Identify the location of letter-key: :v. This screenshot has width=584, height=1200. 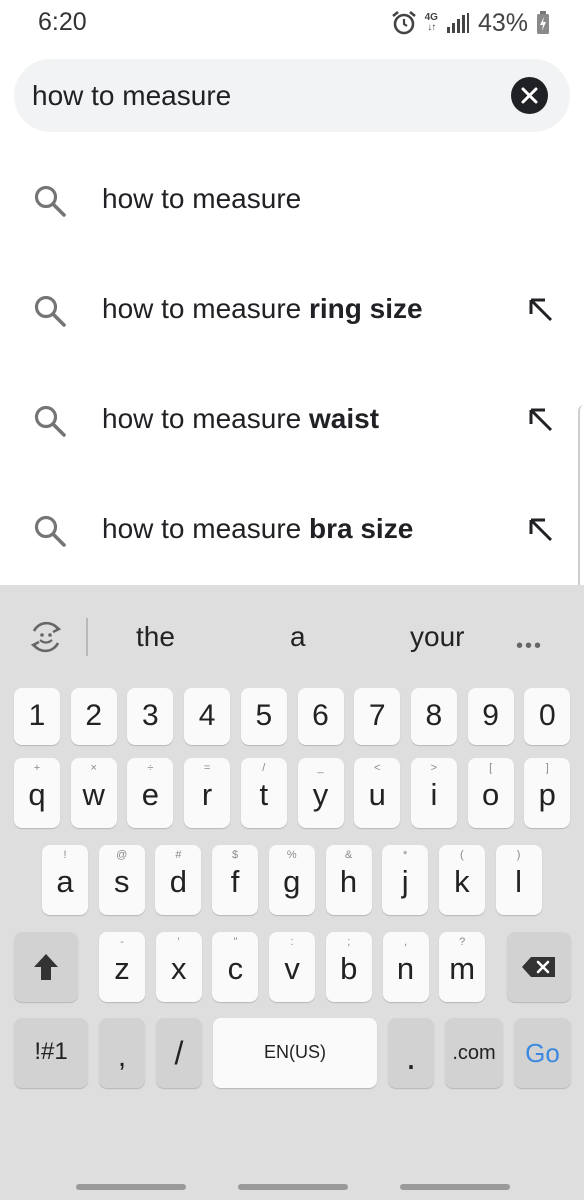
(292, 967).